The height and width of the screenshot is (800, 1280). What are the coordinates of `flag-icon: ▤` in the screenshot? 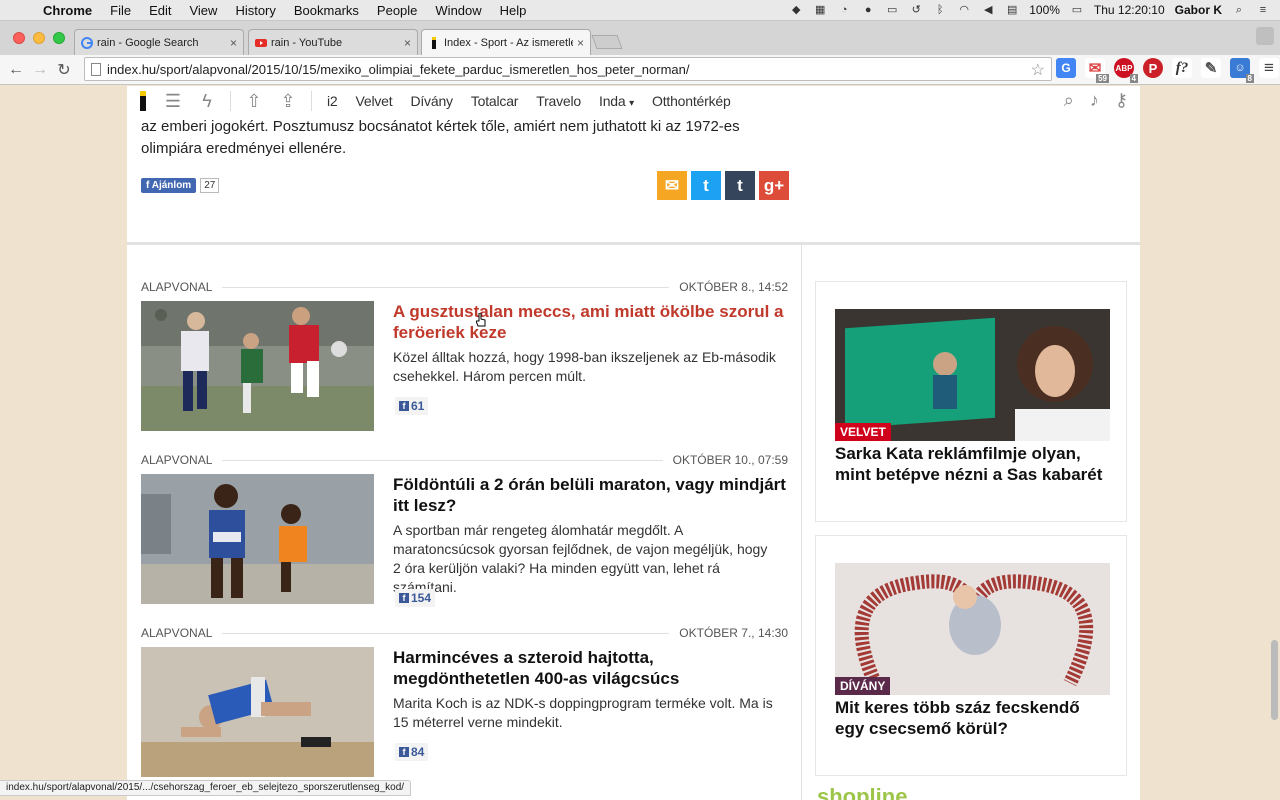 It's located at (1012, 10).